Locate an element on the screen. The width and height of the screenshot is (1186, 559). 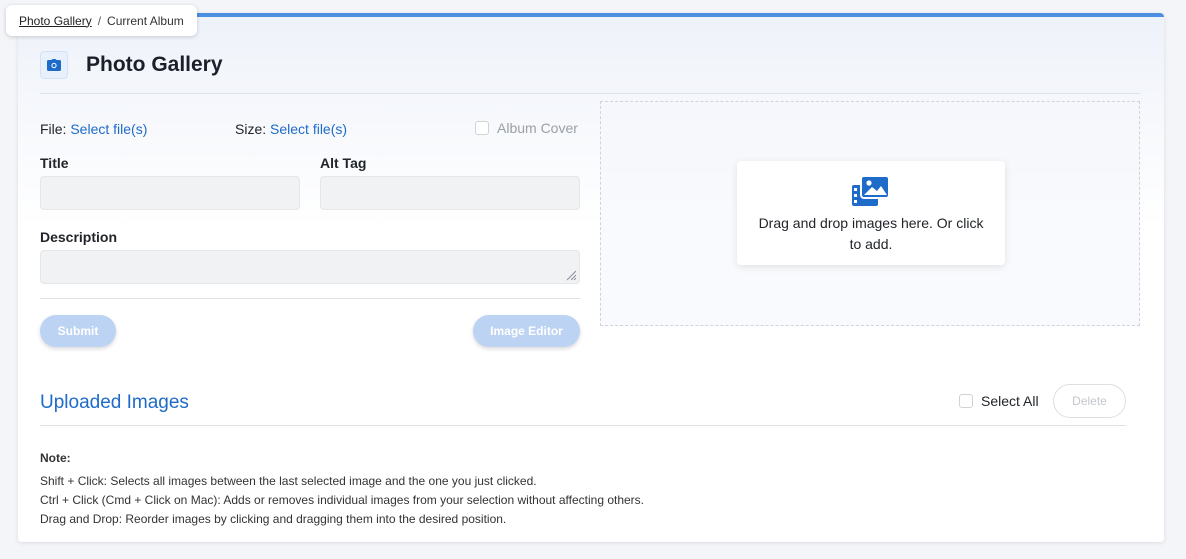
camera-icon is located at coordinates (54, 65).